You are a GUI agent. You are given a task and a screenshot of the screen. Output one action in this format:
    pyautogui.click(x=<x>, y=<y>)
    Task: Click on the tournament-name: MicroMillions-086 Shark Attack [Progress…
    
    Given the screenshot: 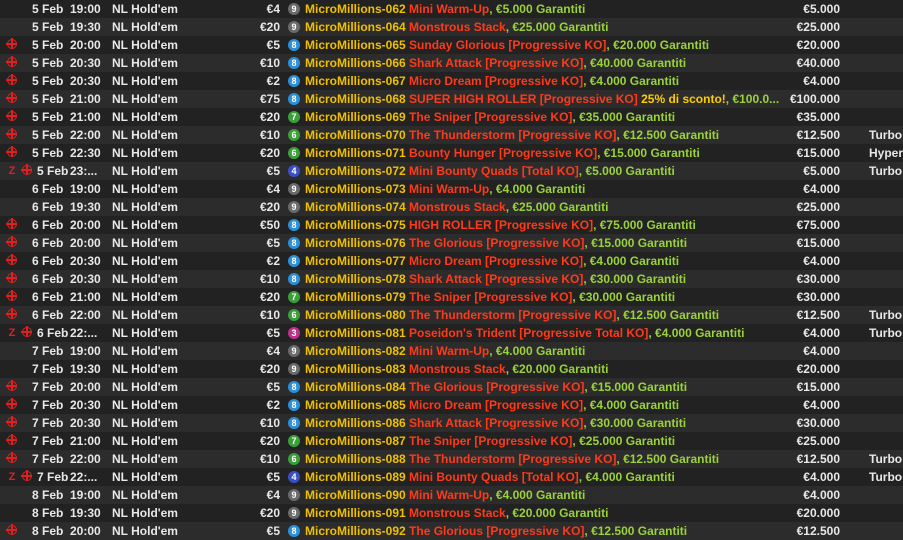 What is the action you would take?
    pyautogui.click(x=495, y=423)
    